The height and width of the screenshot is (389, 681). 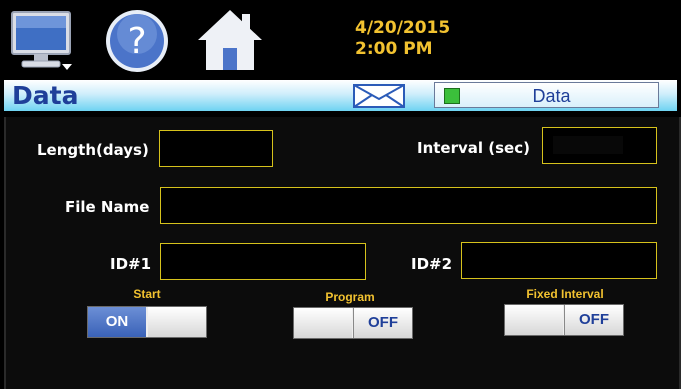 I want to click on filename-field, so click(x=408, y=205).